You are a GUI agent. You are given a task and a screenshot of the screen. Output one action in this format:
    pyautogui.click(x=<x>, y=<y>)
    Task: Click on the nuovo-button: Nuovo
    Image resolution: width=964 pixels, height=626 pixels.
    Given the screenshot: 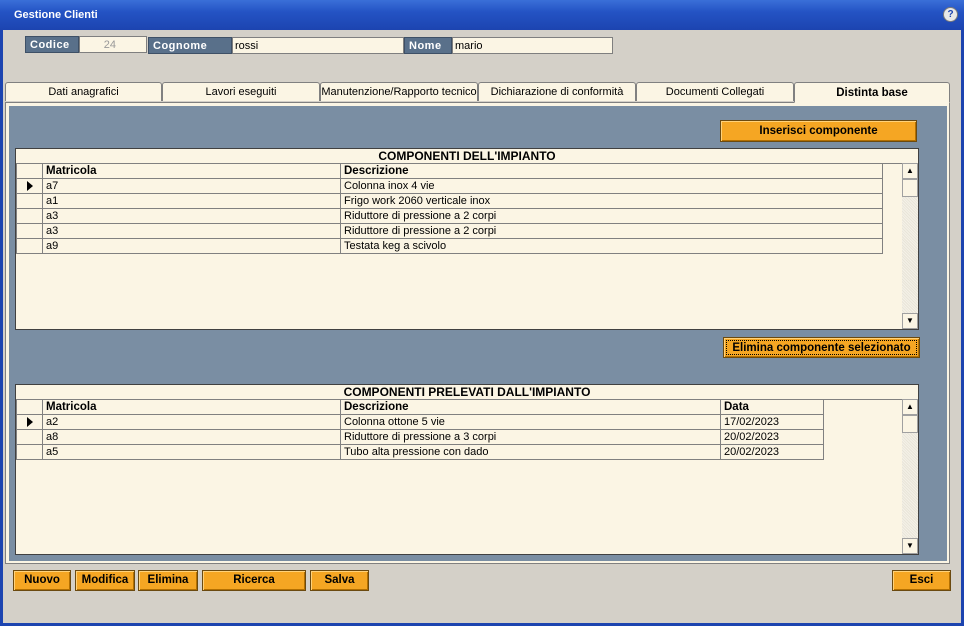 What is the action you would take?
    pyautogui.click(x=42, y=580)
    